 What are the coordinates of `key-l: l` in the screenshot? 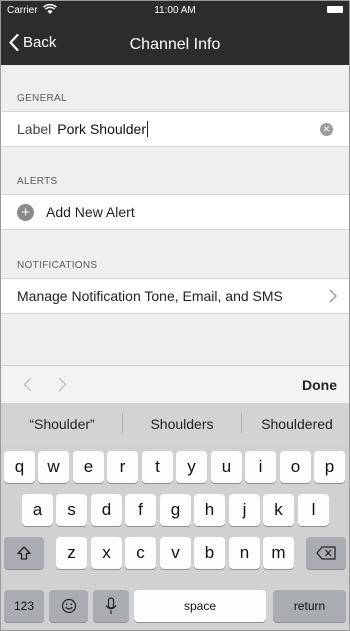 It's located at (313, 510).